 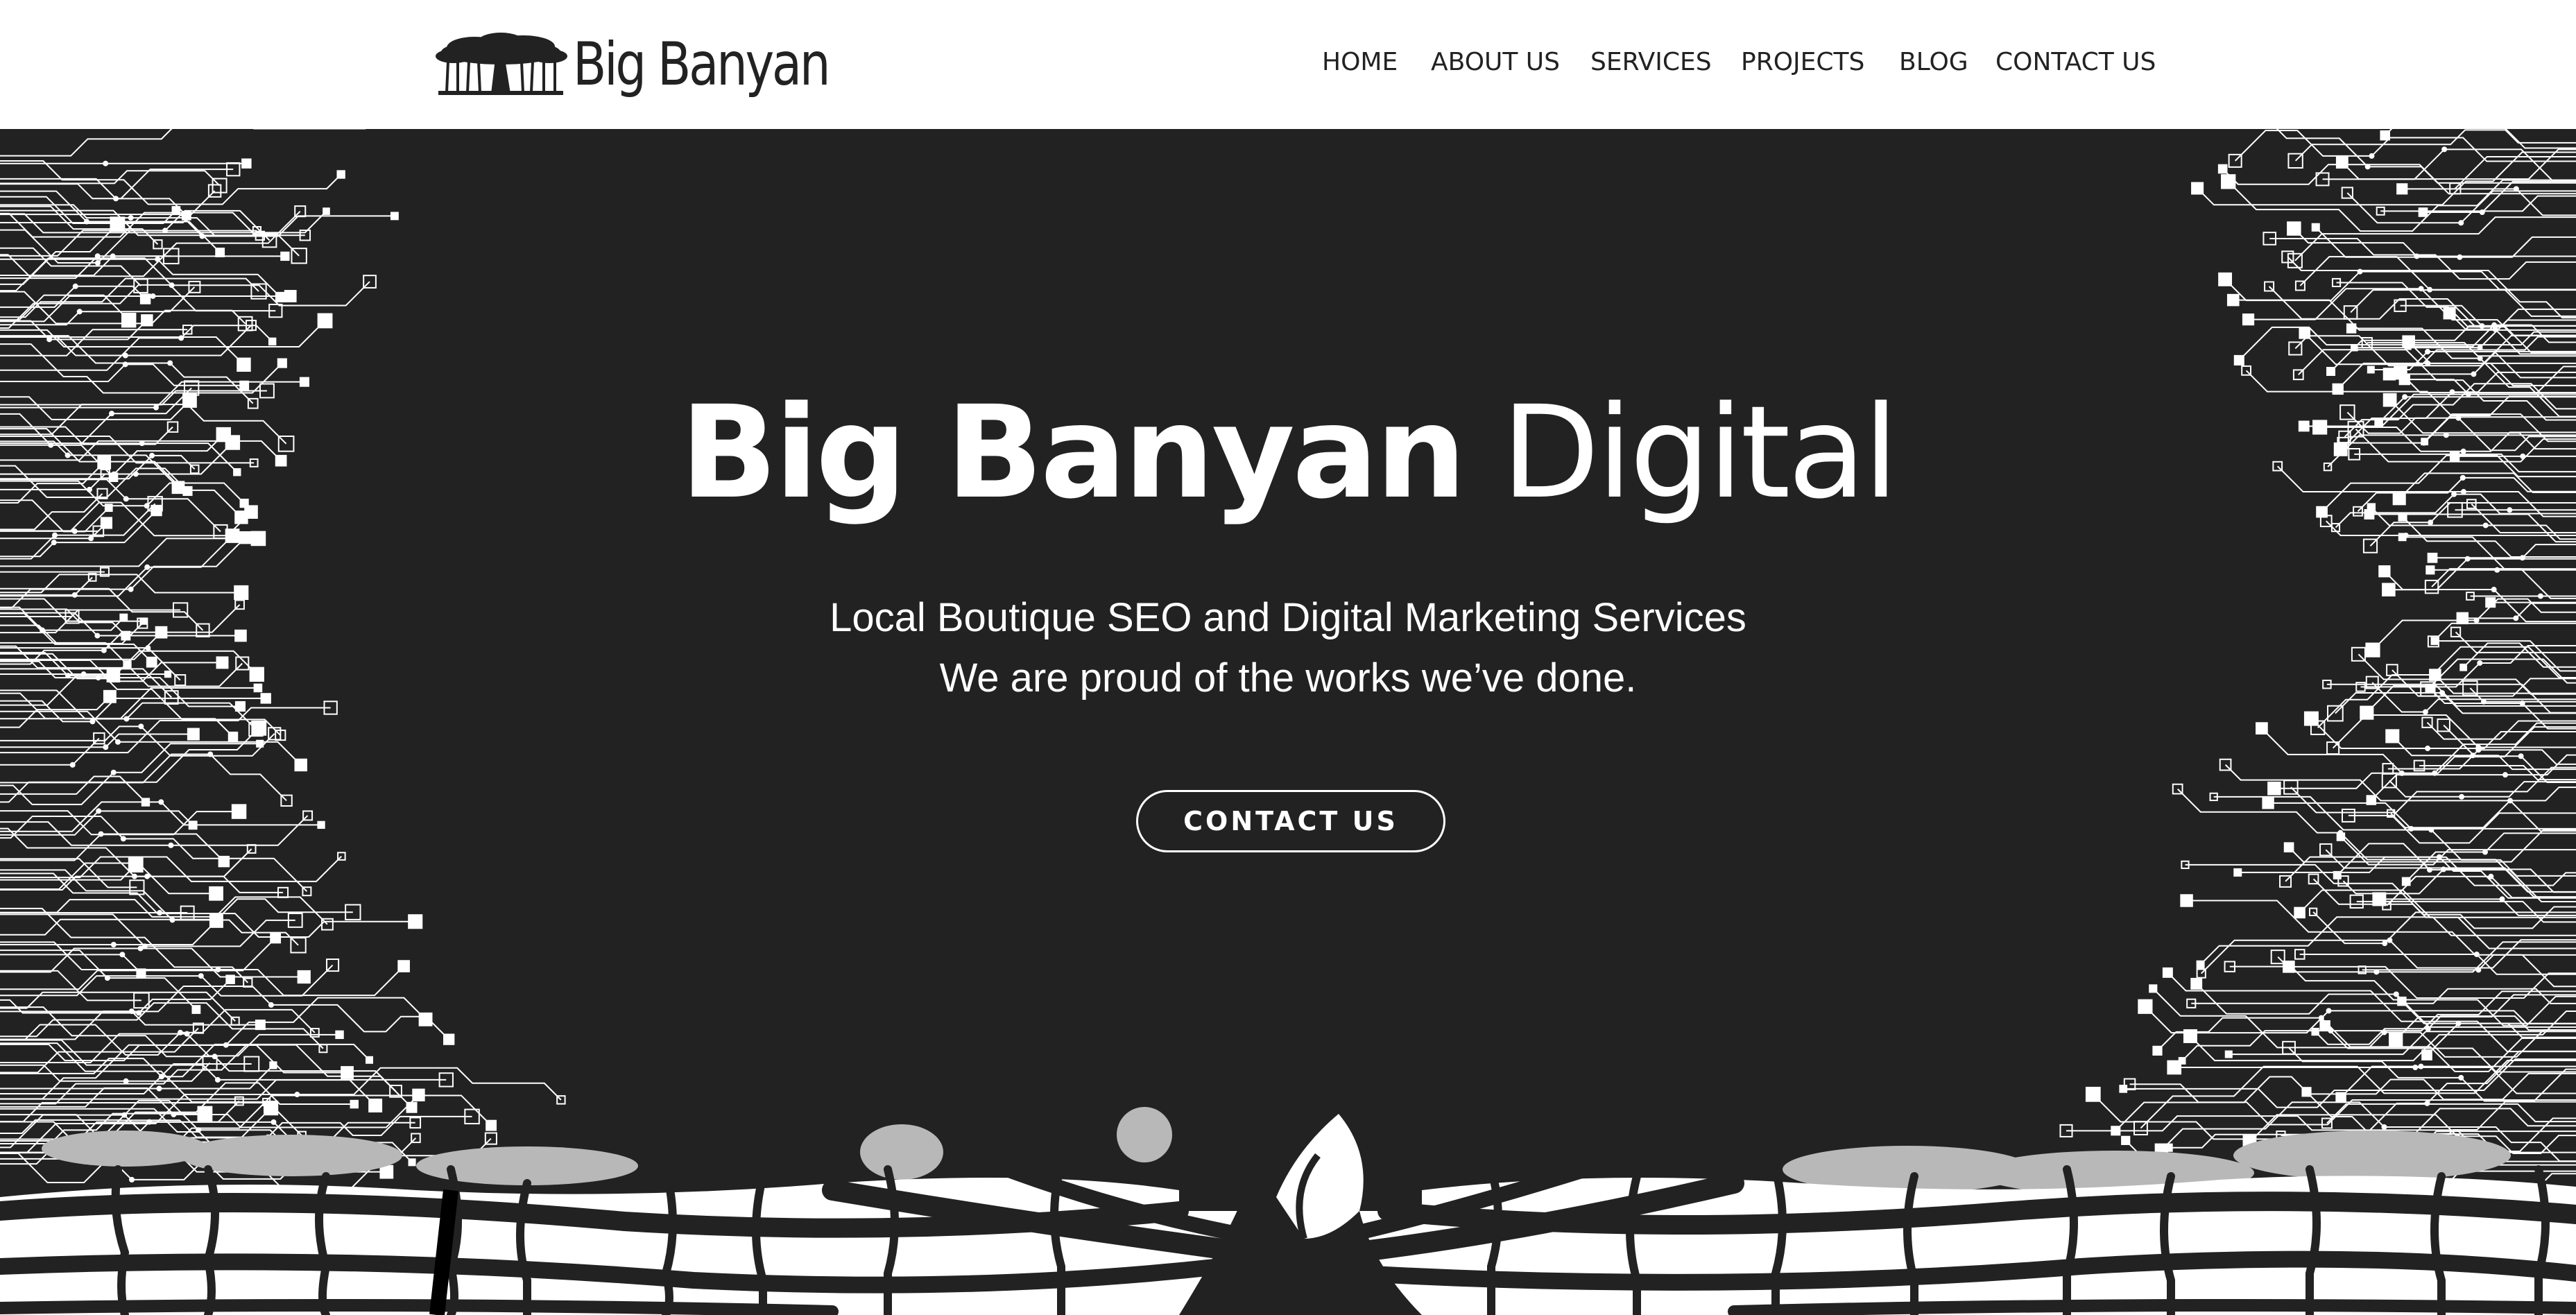 I want to click on nav-services: SERVICES, so click(x=1651, y=62).